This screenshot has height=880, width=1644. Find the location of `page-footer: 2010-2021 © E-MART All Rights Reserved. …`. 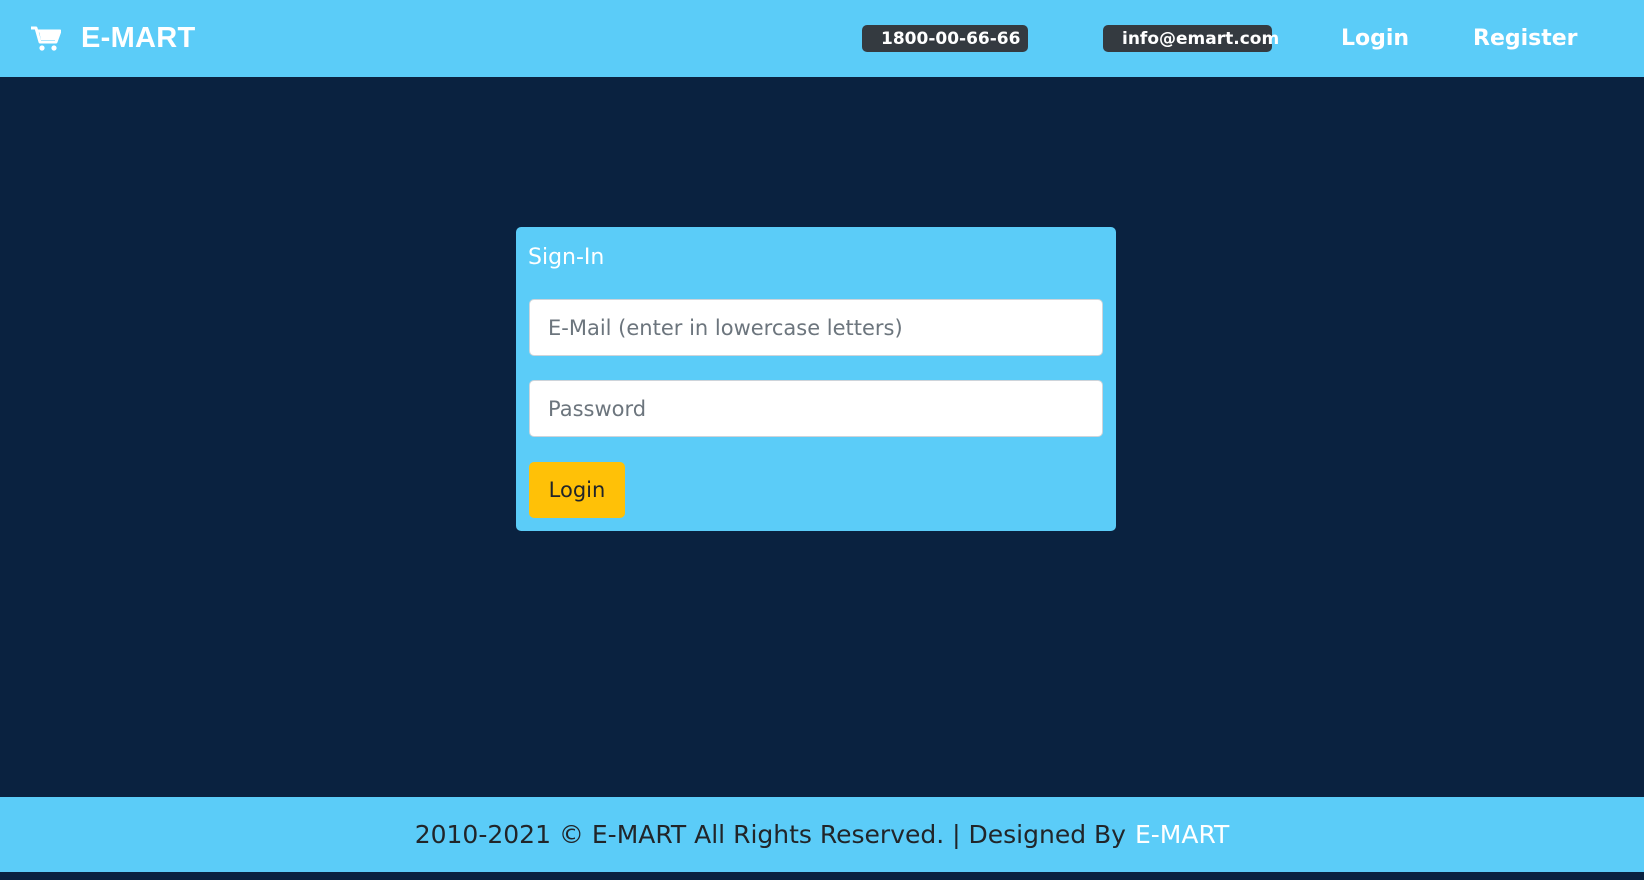

page-footer: 2010-2021 © E-MART All Rights Reserved. … is located at coordinates (822, 834).